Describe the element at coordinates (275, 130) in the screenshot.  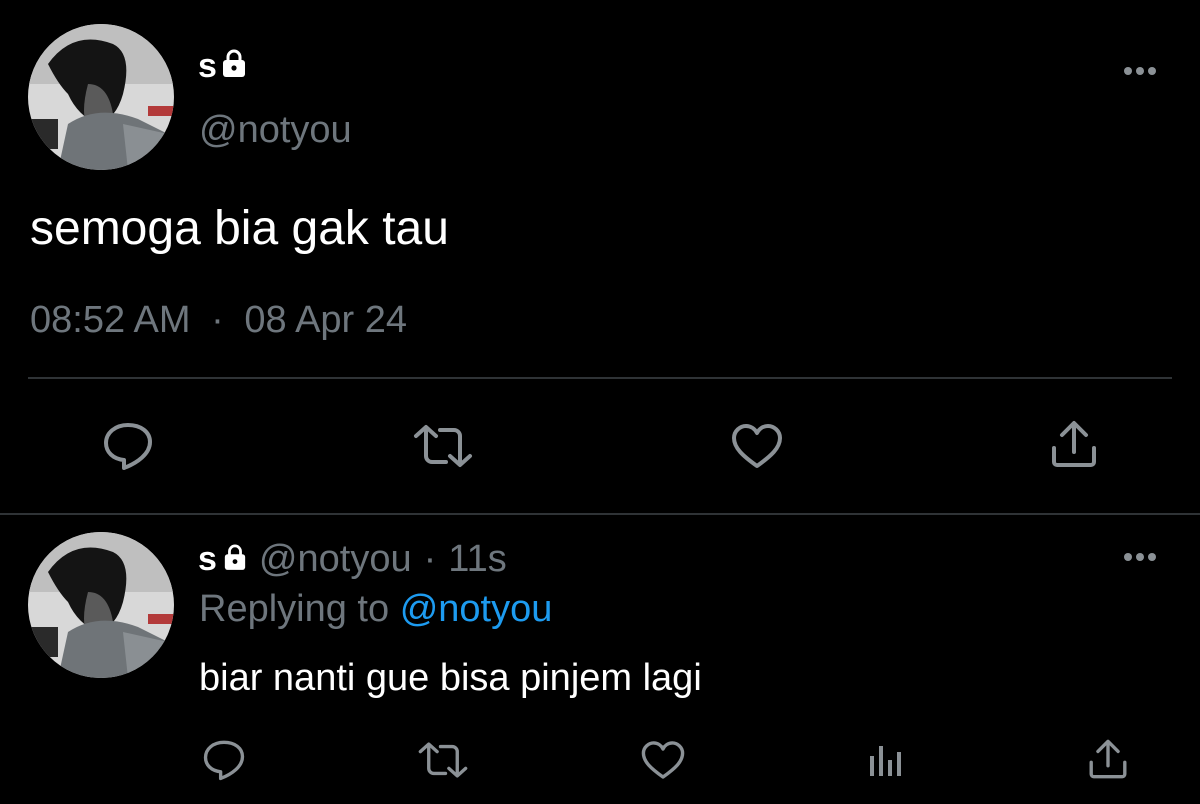
I see `handle: @notyou` at that location.